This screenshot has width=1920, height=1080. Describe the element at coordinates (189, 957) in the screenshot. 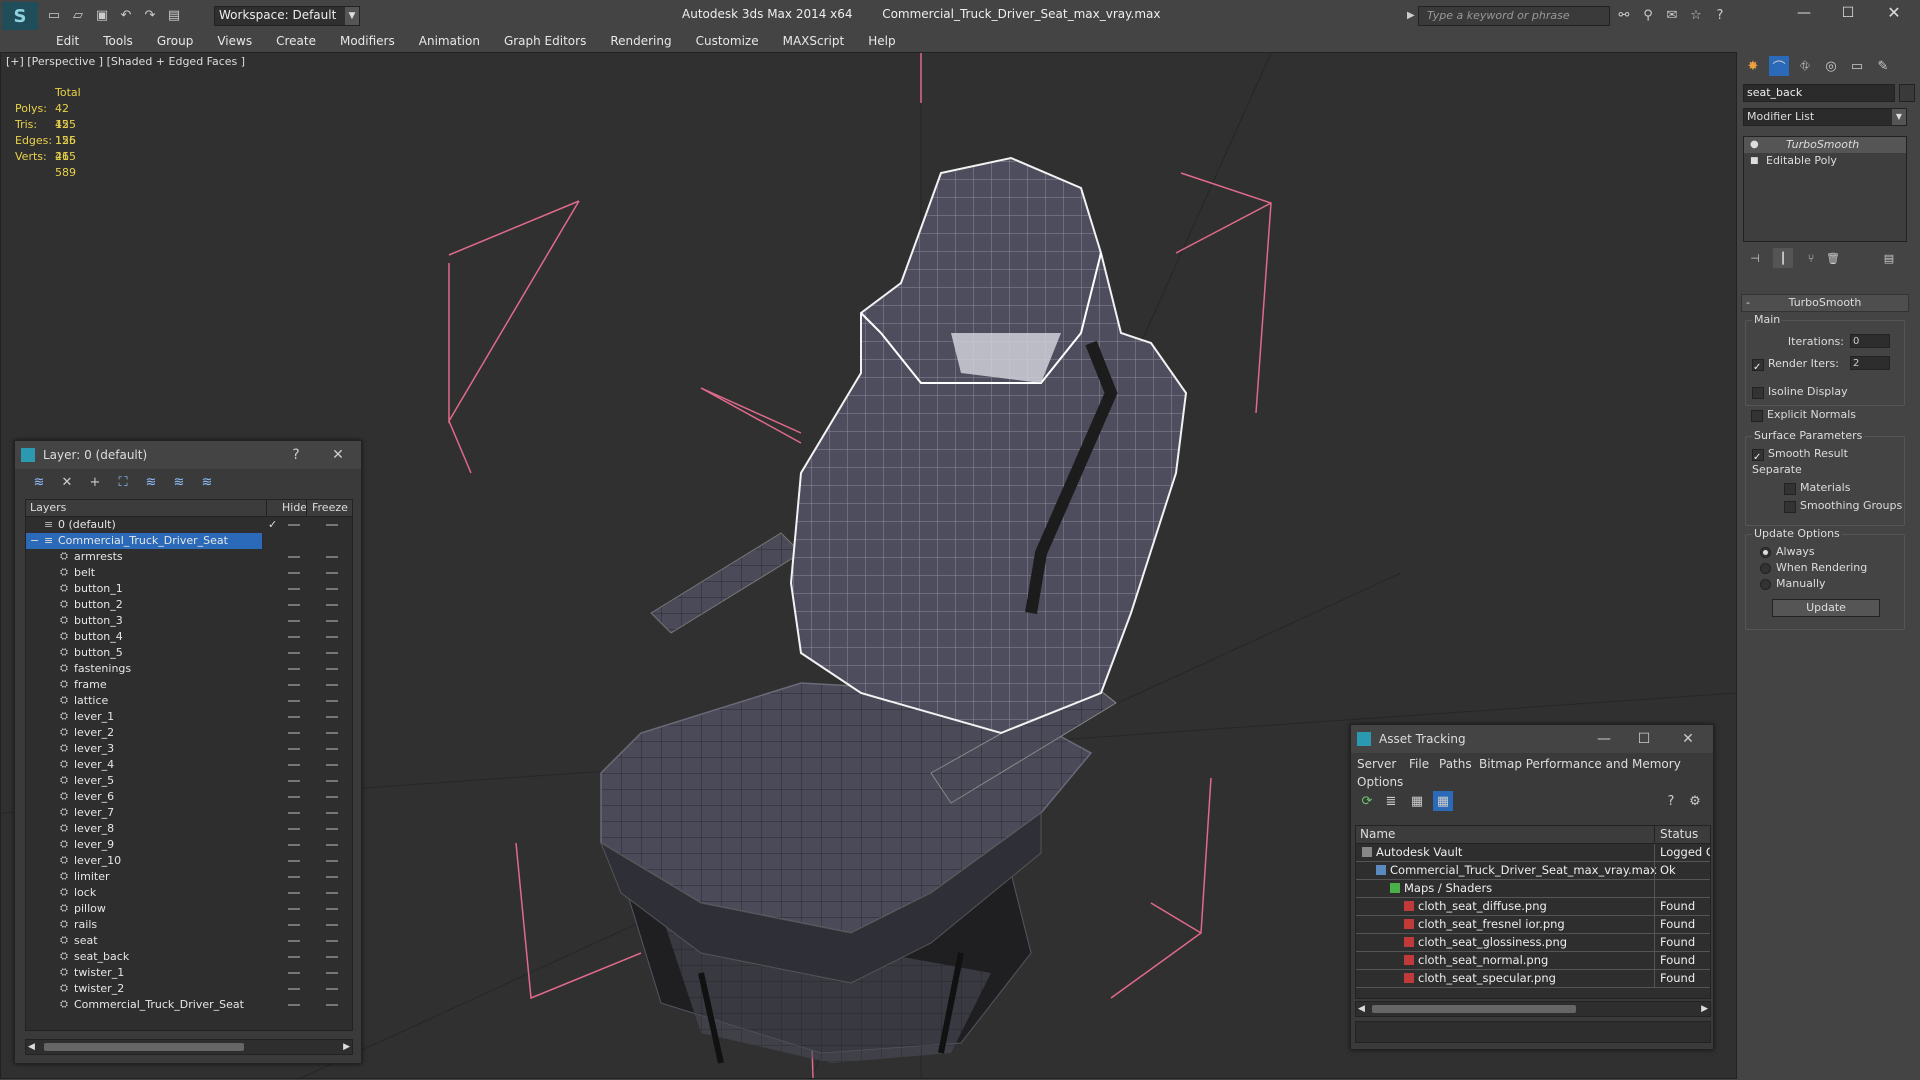

I see `layer-object-row: ⛭ seat_back` at that location.